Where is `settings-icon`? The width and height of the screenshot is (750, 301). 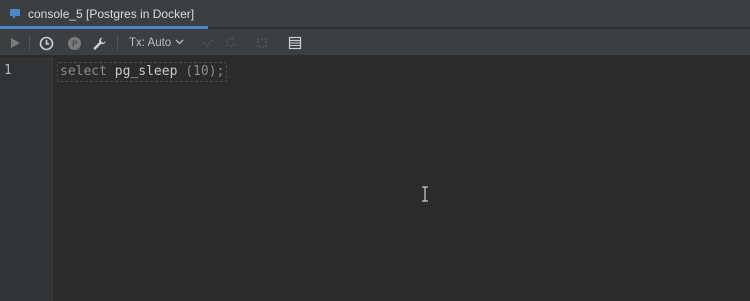
settings-icon is located at coordinates (99, 43).